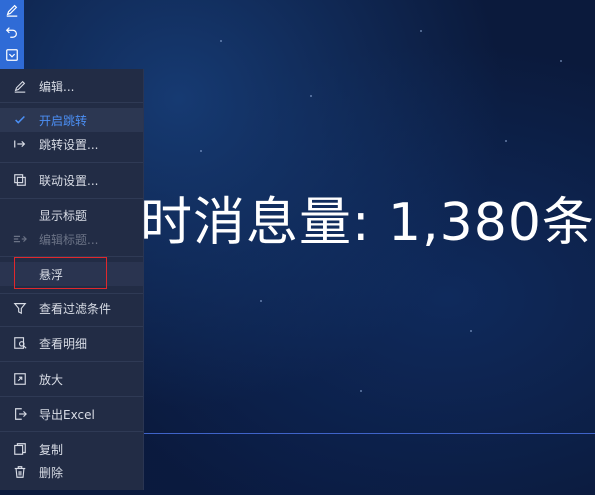 This screenshot has height=495, width=595. What do you see at coordinates (60, 273) in the screenshot?
I see `highlight-annotation-box` at bounding box center [60, 273].